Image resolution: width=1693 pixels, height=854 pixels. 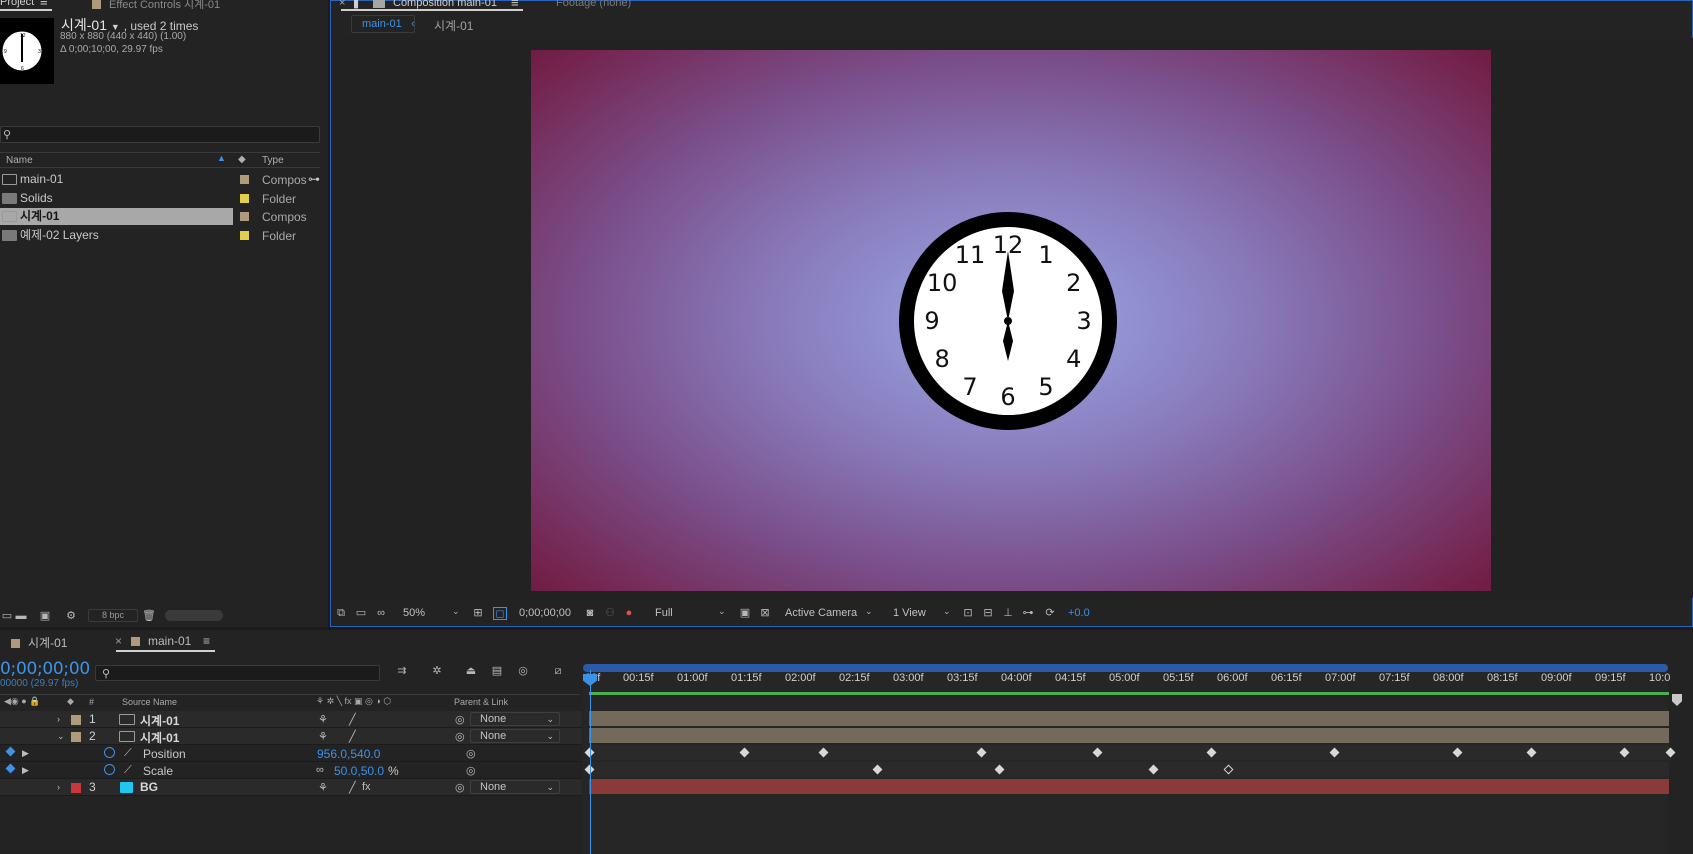 I want to click on tab-footage: Footage (none), so click(x=593, y=5).